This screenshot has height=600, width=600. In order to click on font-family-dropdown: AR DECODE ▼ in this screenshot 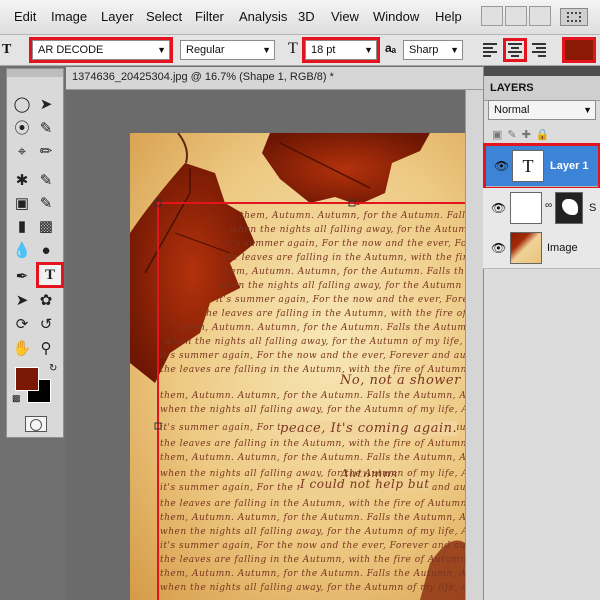, I will do `click(101, 50)`.